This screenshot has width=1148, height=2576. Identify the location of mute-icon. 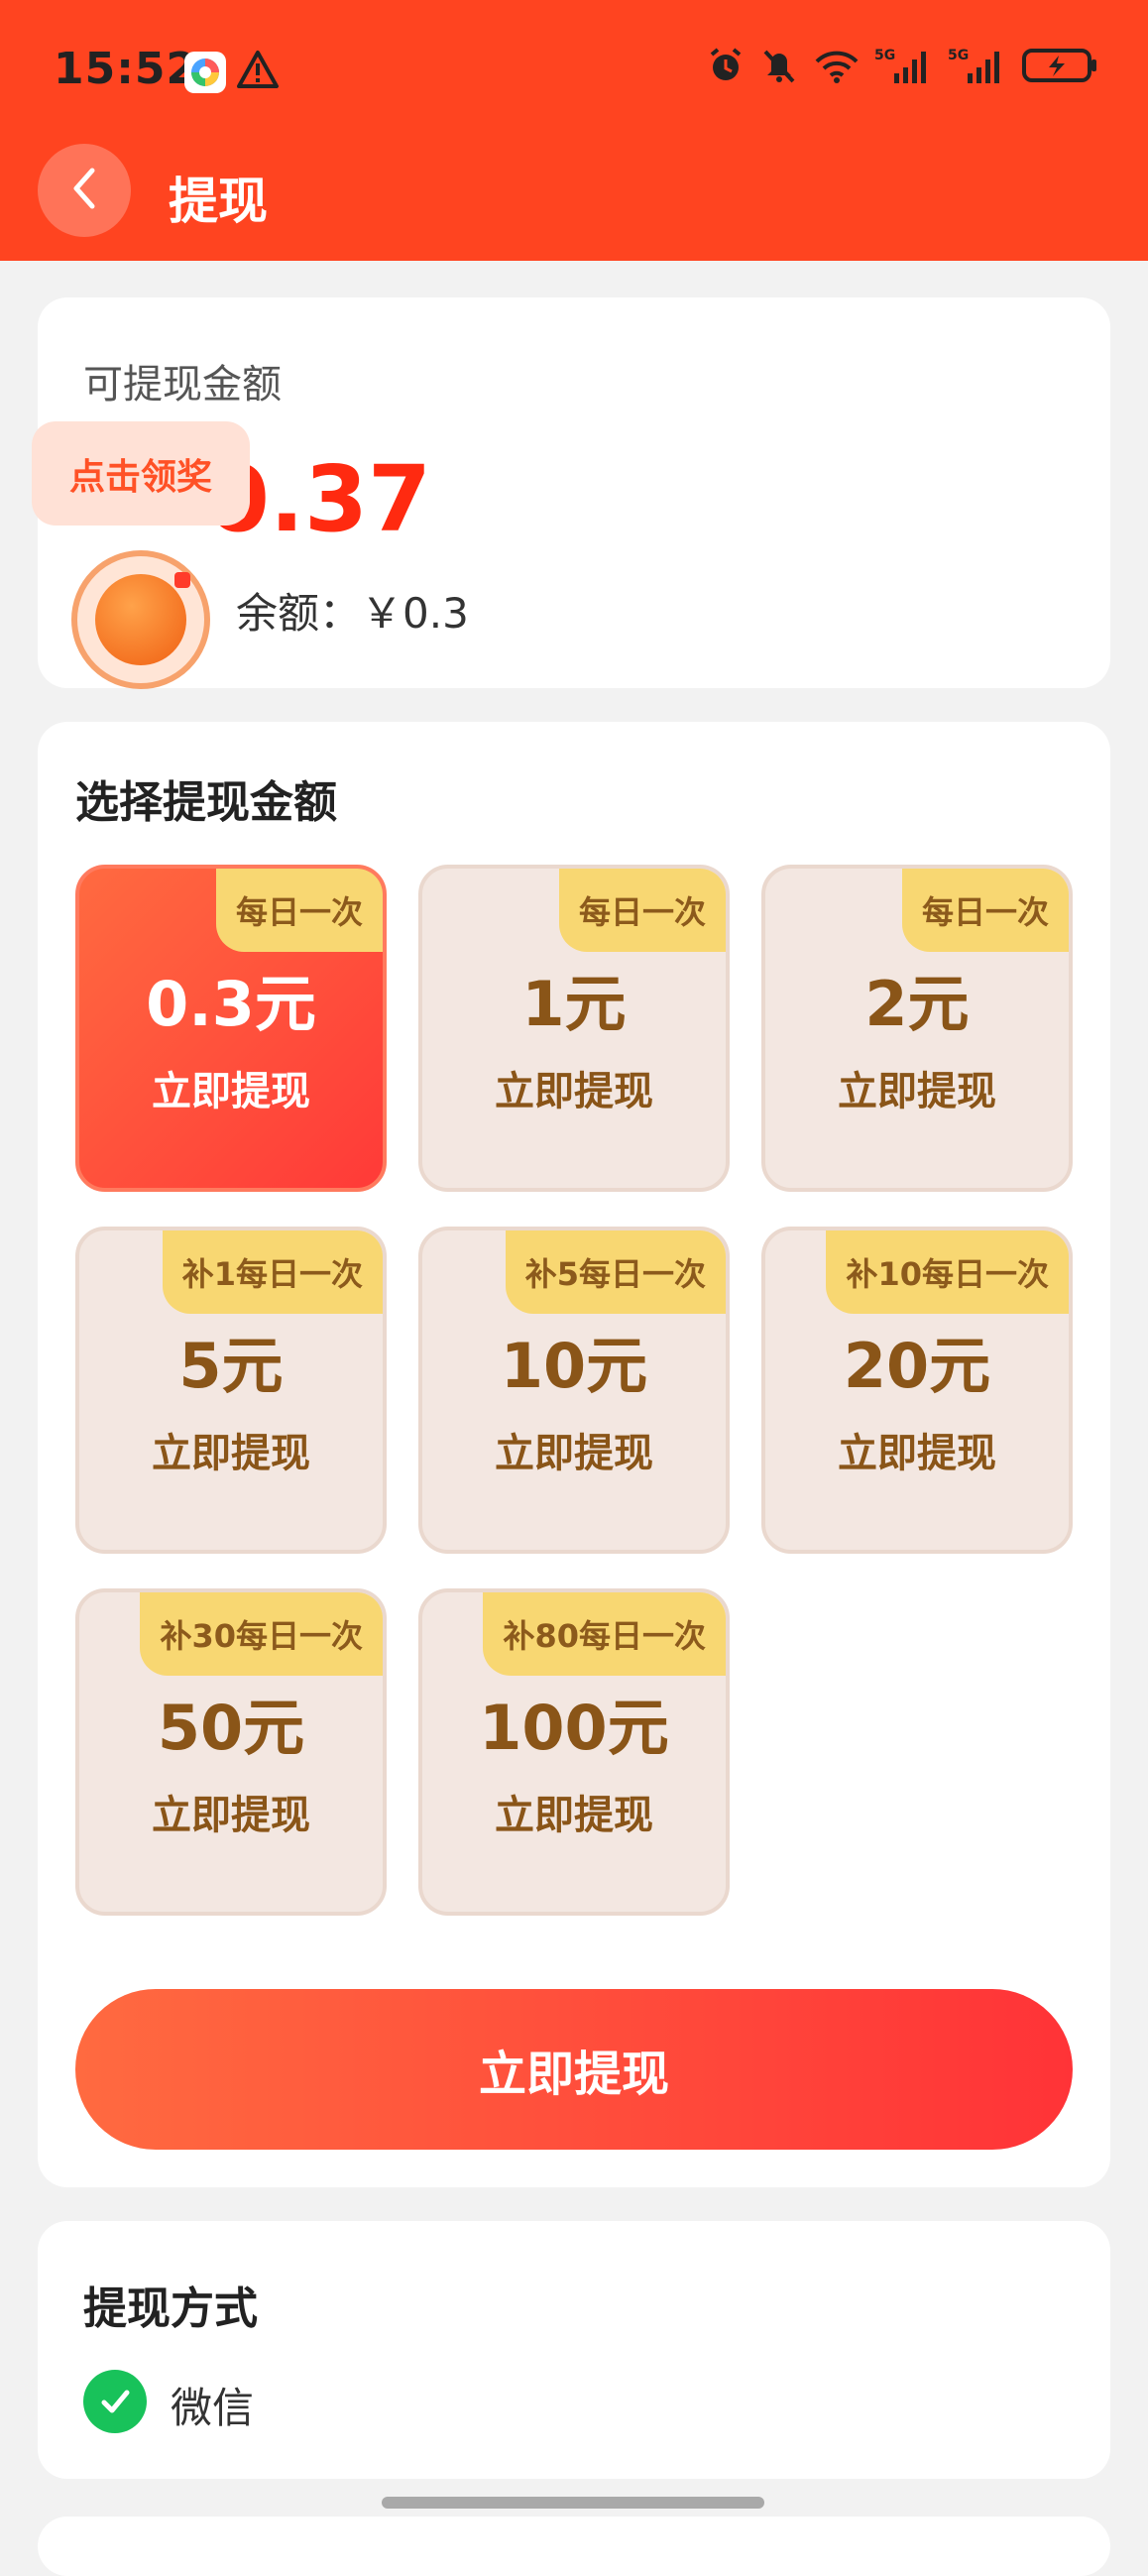
(779, 67).